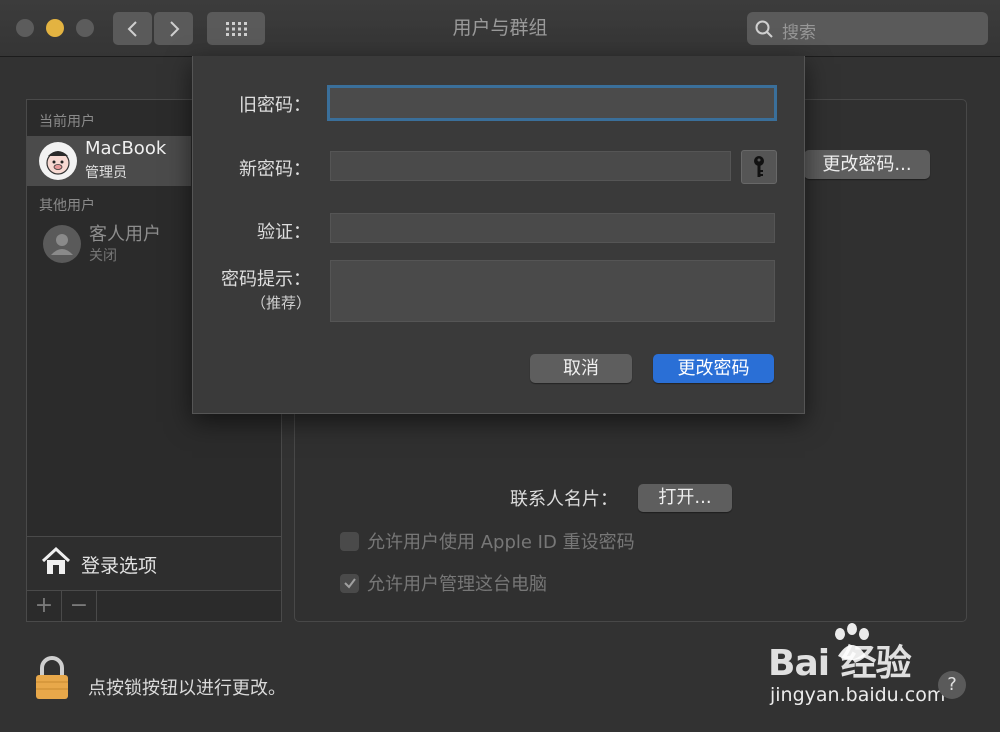  I want to click on admin-checkbox-row: 允许用户管理这台电脑, so click(443, 583).